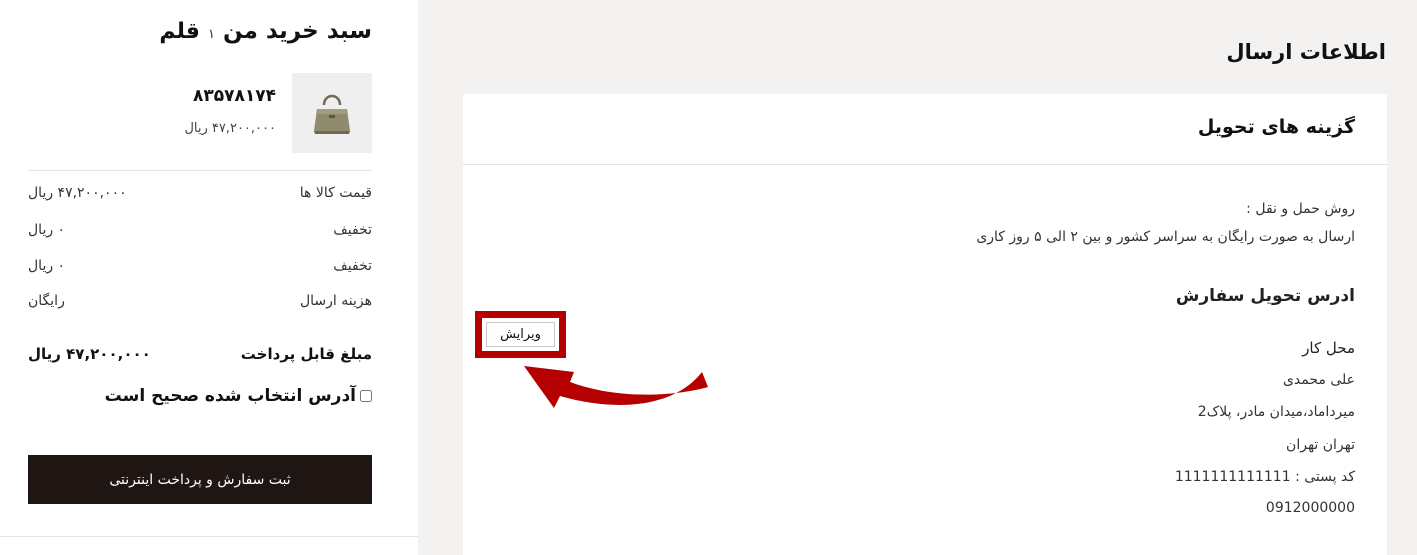 The height and width of the screenshot is (555, 1417). What do you see at coordinates (209, 536) in the screenshot?
I see `panel-bottom-divider` at bounding box center [209, 536].